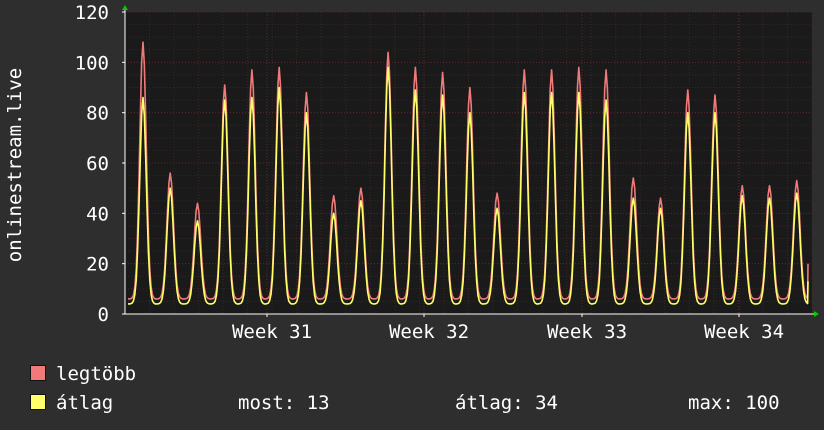 Image resolution: width=824 pixels, height=430 pixels. Describe the element at coordinates (429, 332) in the screenshot. I see `x-tick-label: Week 32` at that location.